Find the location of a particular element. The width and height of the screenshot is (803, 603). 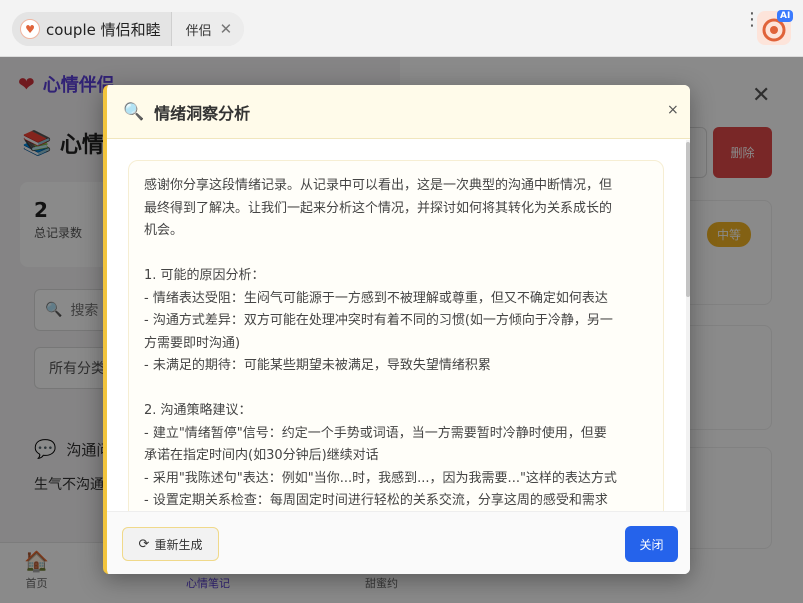

modal-footer: ⟳ 重新生成 关闭 is located at coordinates (398, 542).